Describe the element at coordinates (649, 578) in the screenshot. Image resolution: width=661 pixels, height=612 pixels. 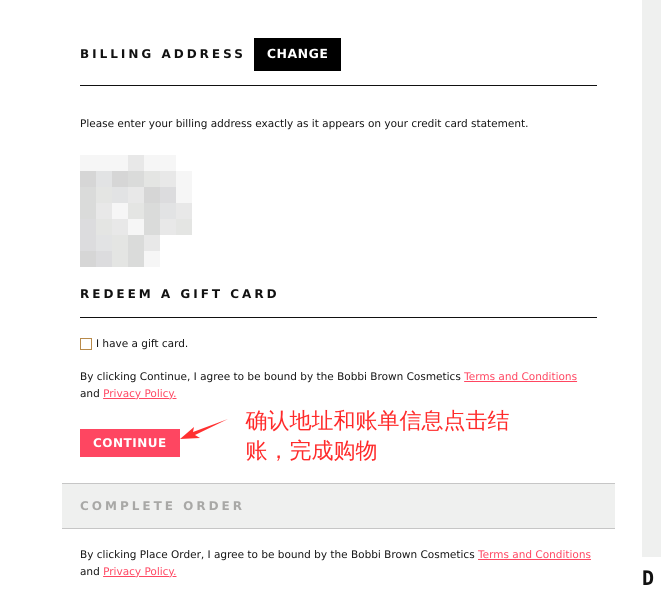
I see `sidebar-heading: D` at that location.